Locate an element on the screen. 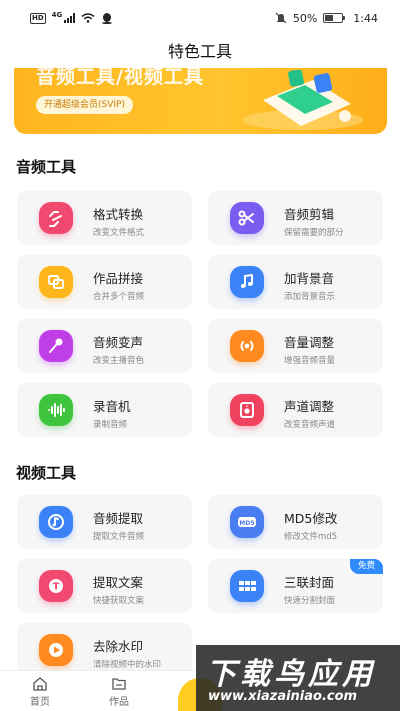 The image size is (400, 711). signal-icon is located at coordinates (70, 18).